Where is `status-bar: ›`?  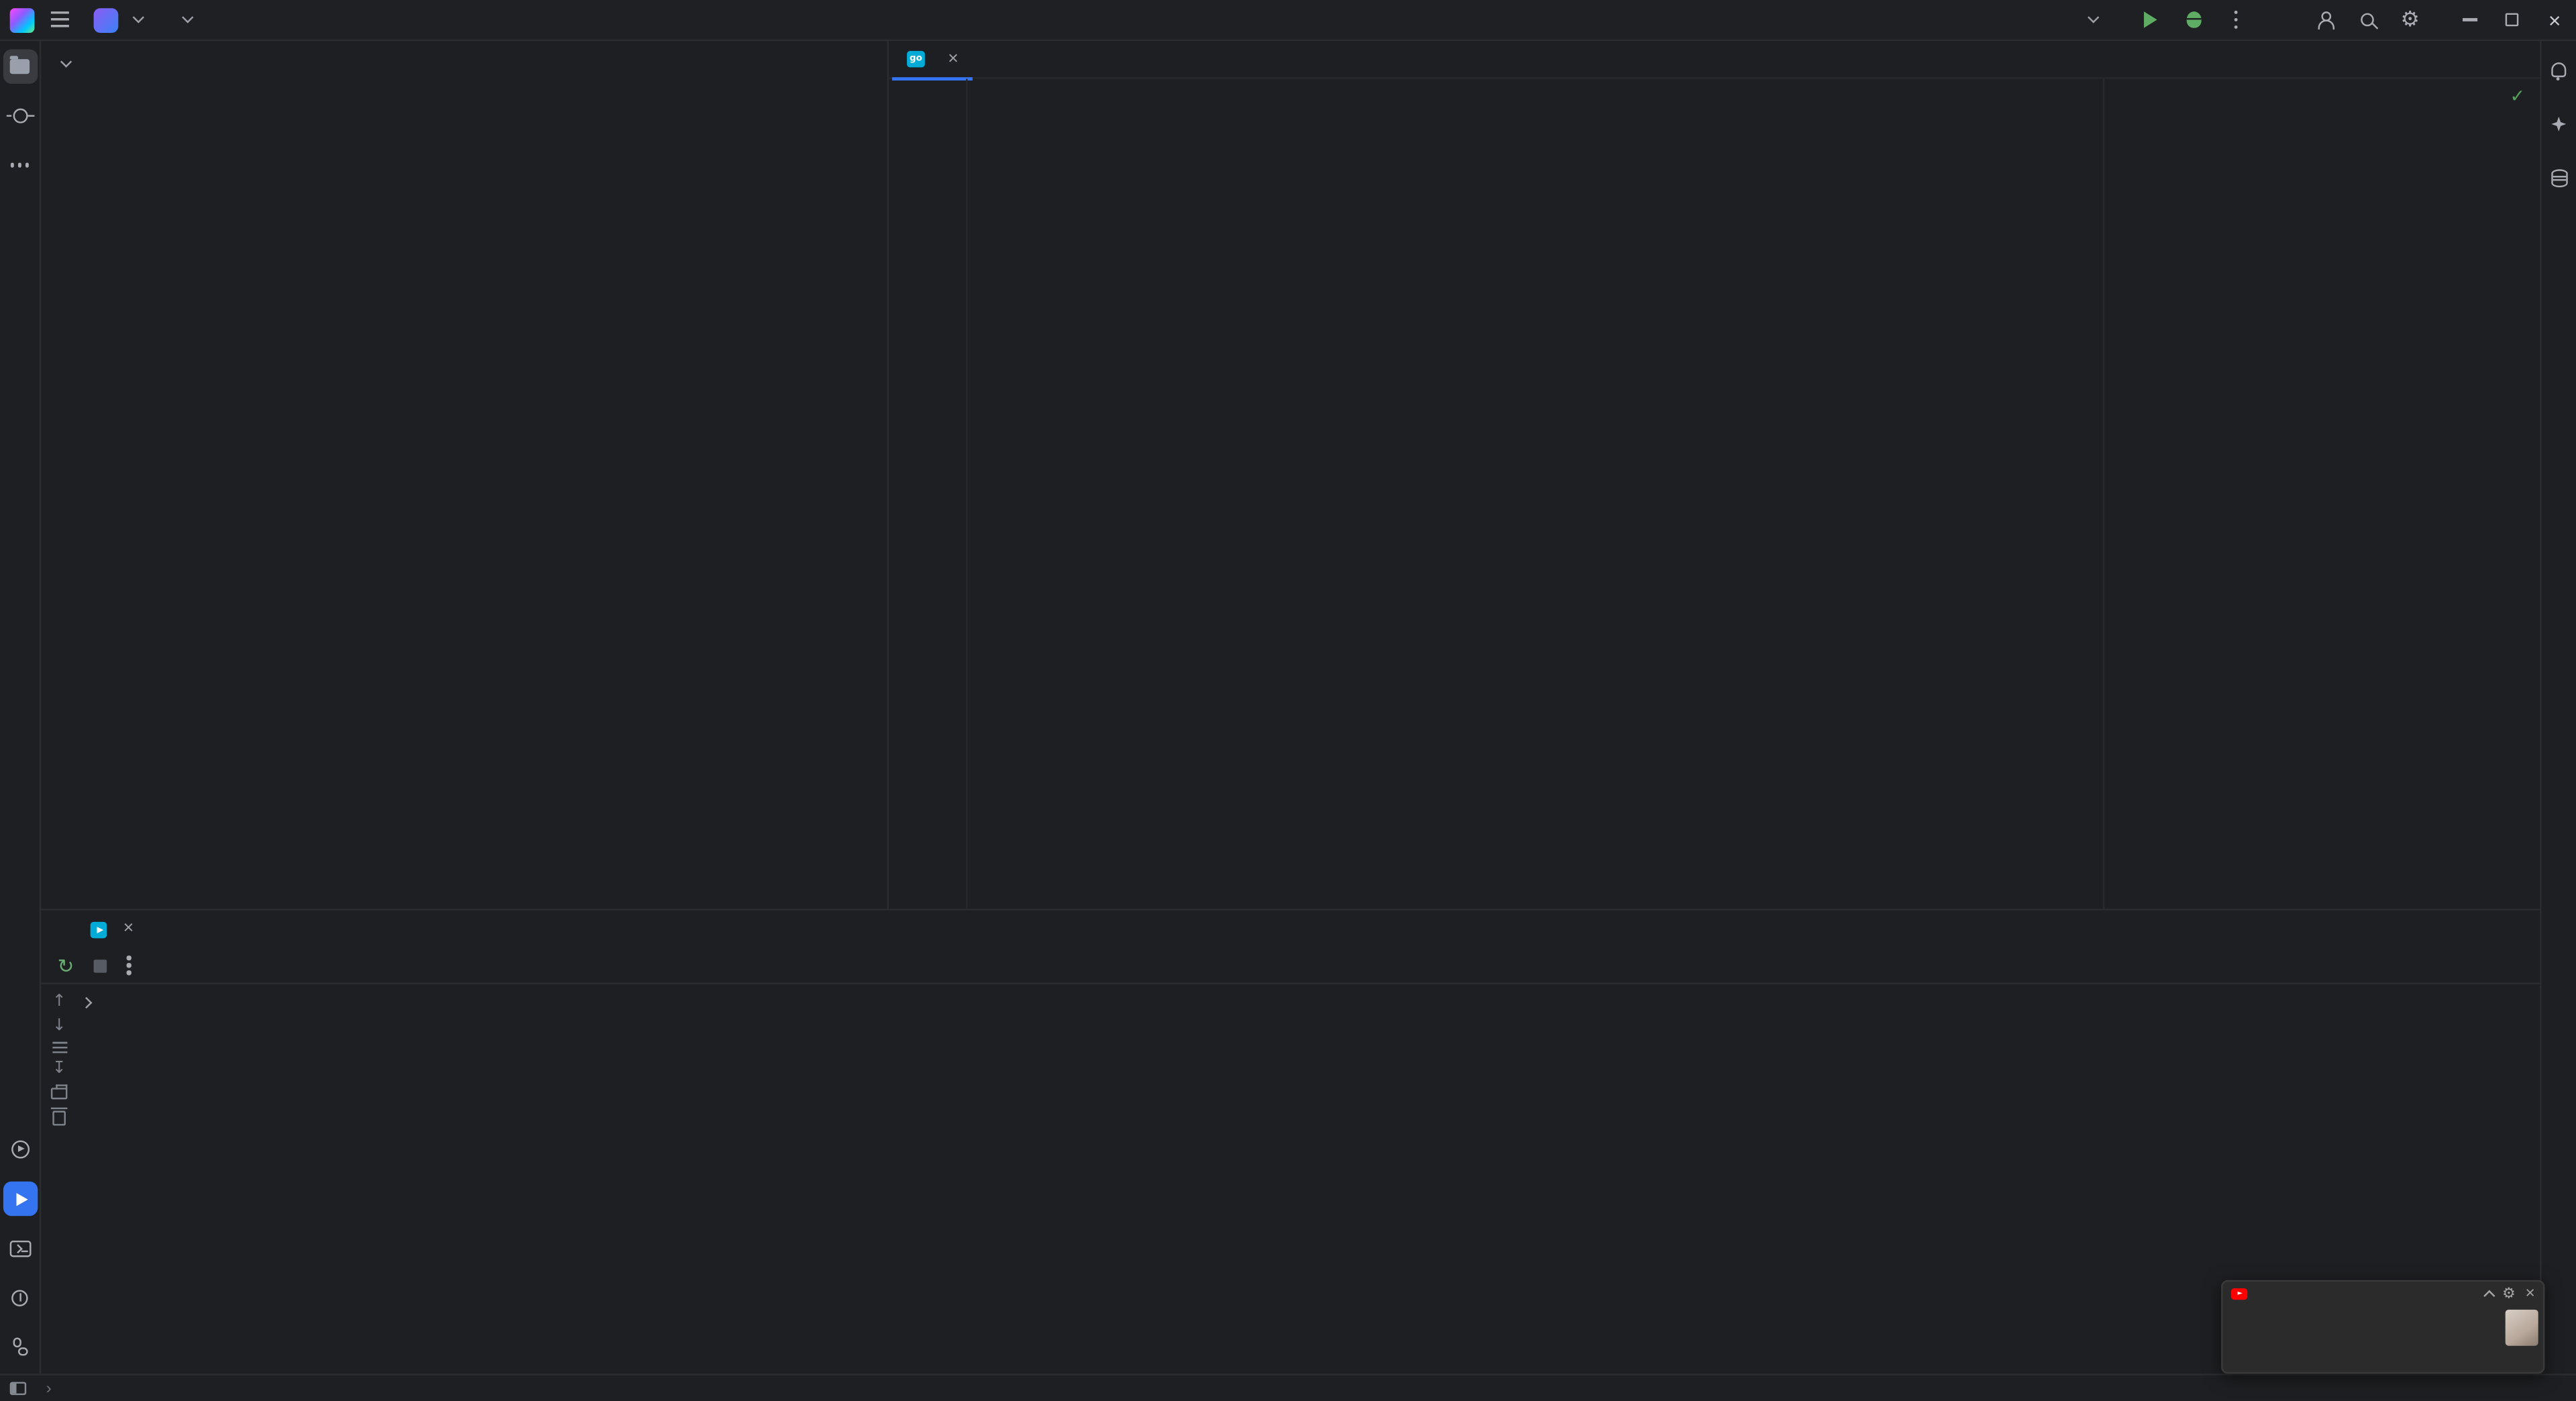
status-bar: › is located at coordinates (1288, 1387).